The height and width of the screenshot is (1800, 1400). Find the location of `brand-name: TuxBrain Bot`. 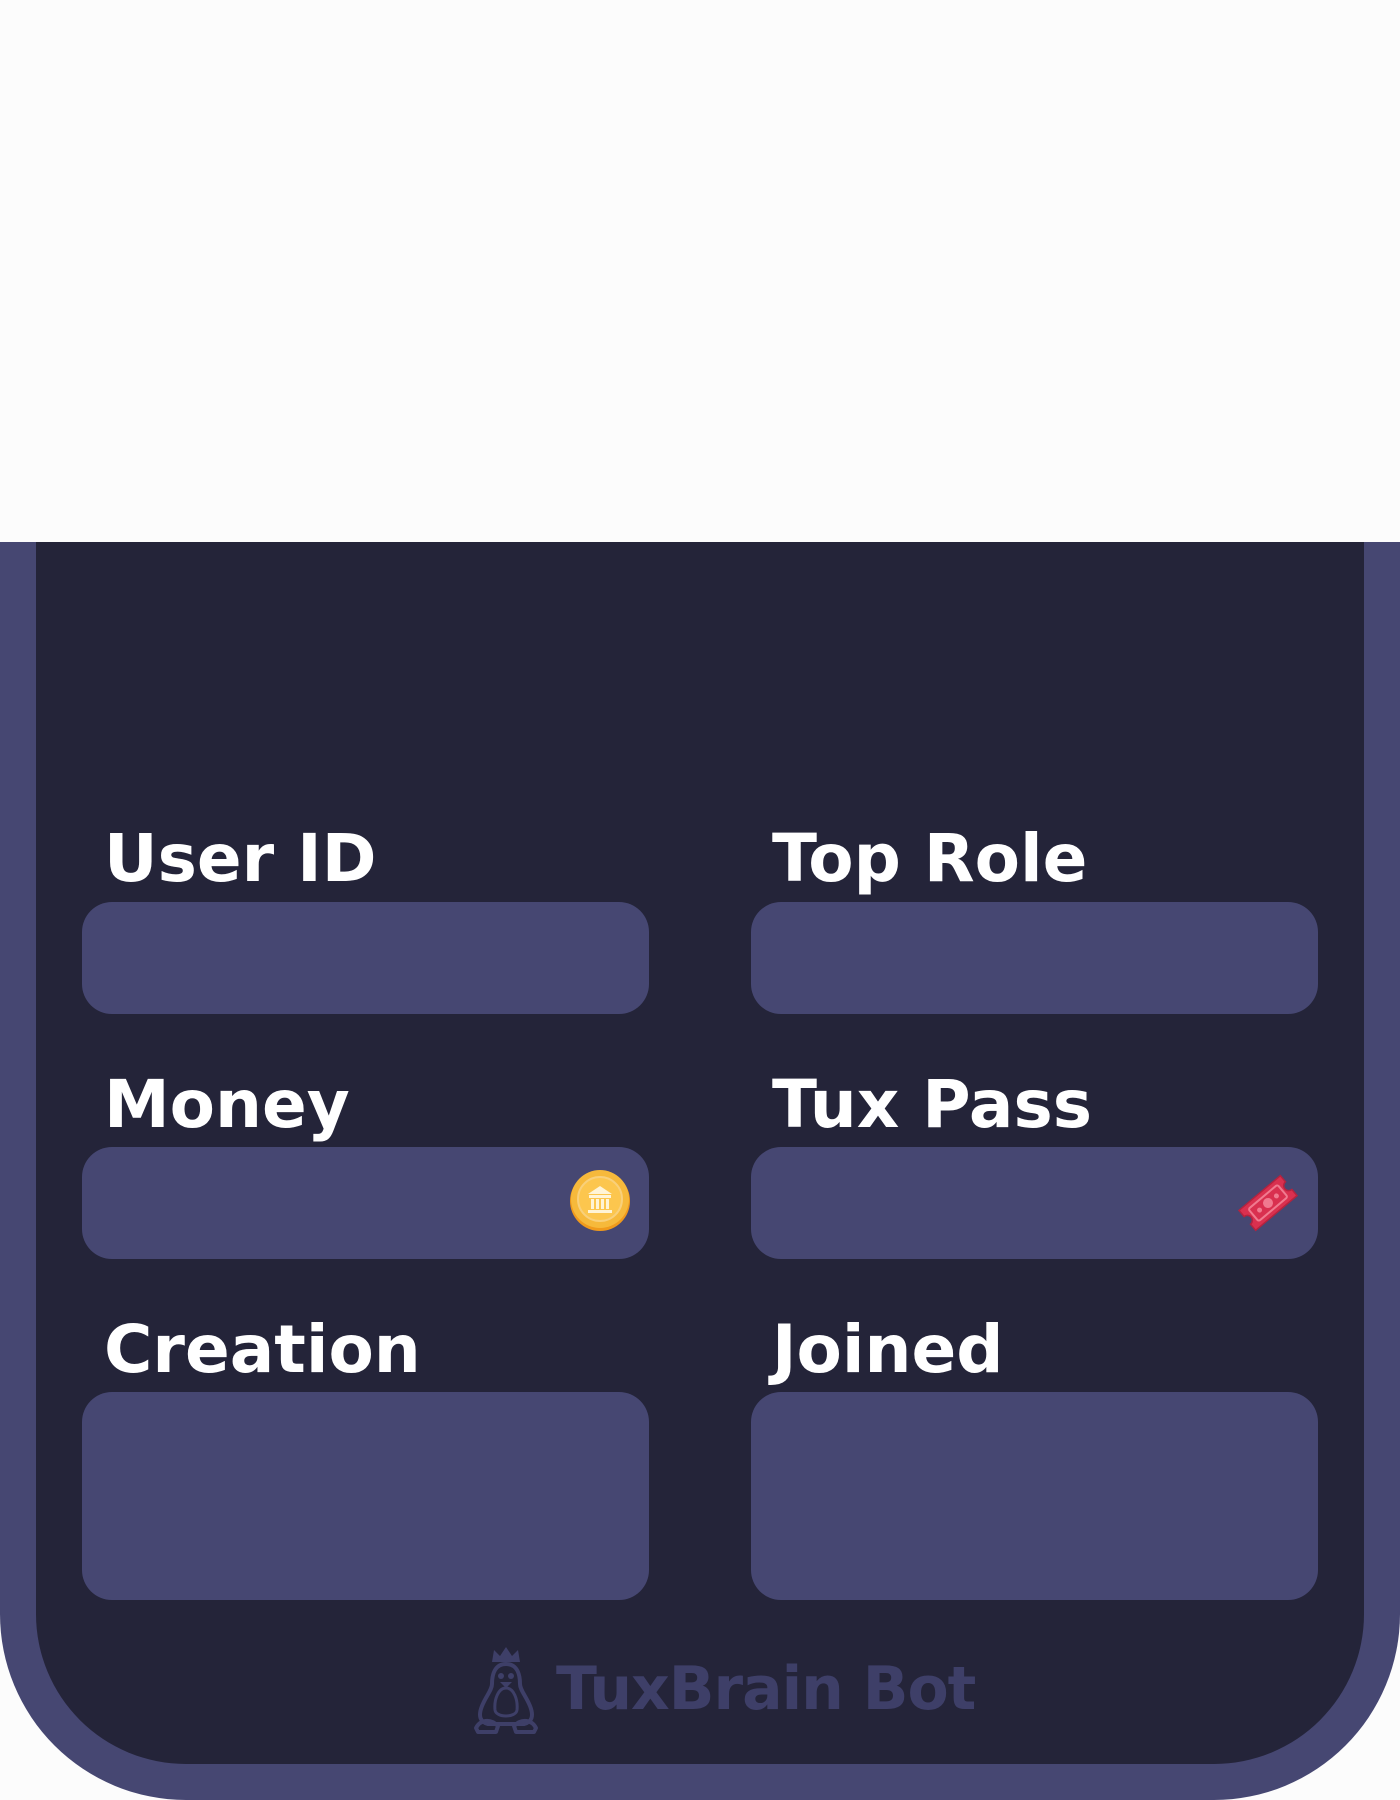

brand-name: TuxBrain Bot is located at coordinates (766, 1689).